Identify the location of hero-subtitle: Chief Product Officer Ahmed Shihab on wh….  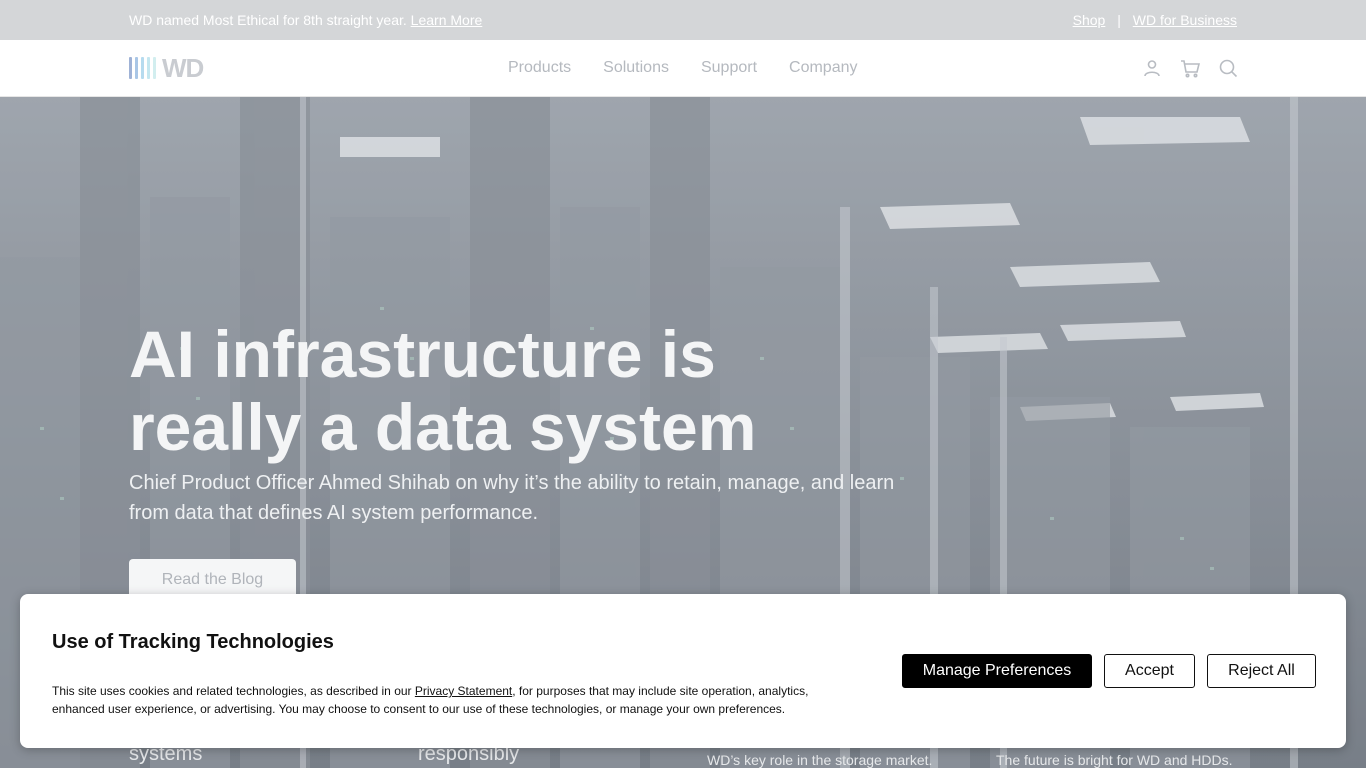
(512, 498).